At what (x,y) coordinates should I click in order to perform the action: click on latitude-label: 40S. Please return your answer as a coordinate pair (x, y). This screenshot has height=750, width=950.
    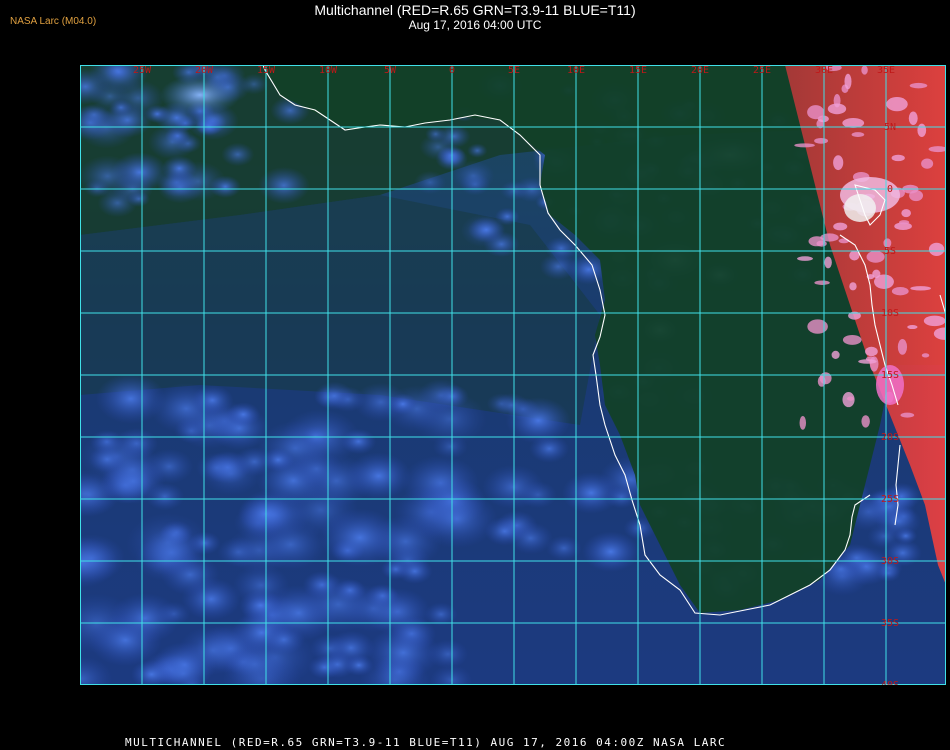
    Looking at the image, I should click on (890, 682).